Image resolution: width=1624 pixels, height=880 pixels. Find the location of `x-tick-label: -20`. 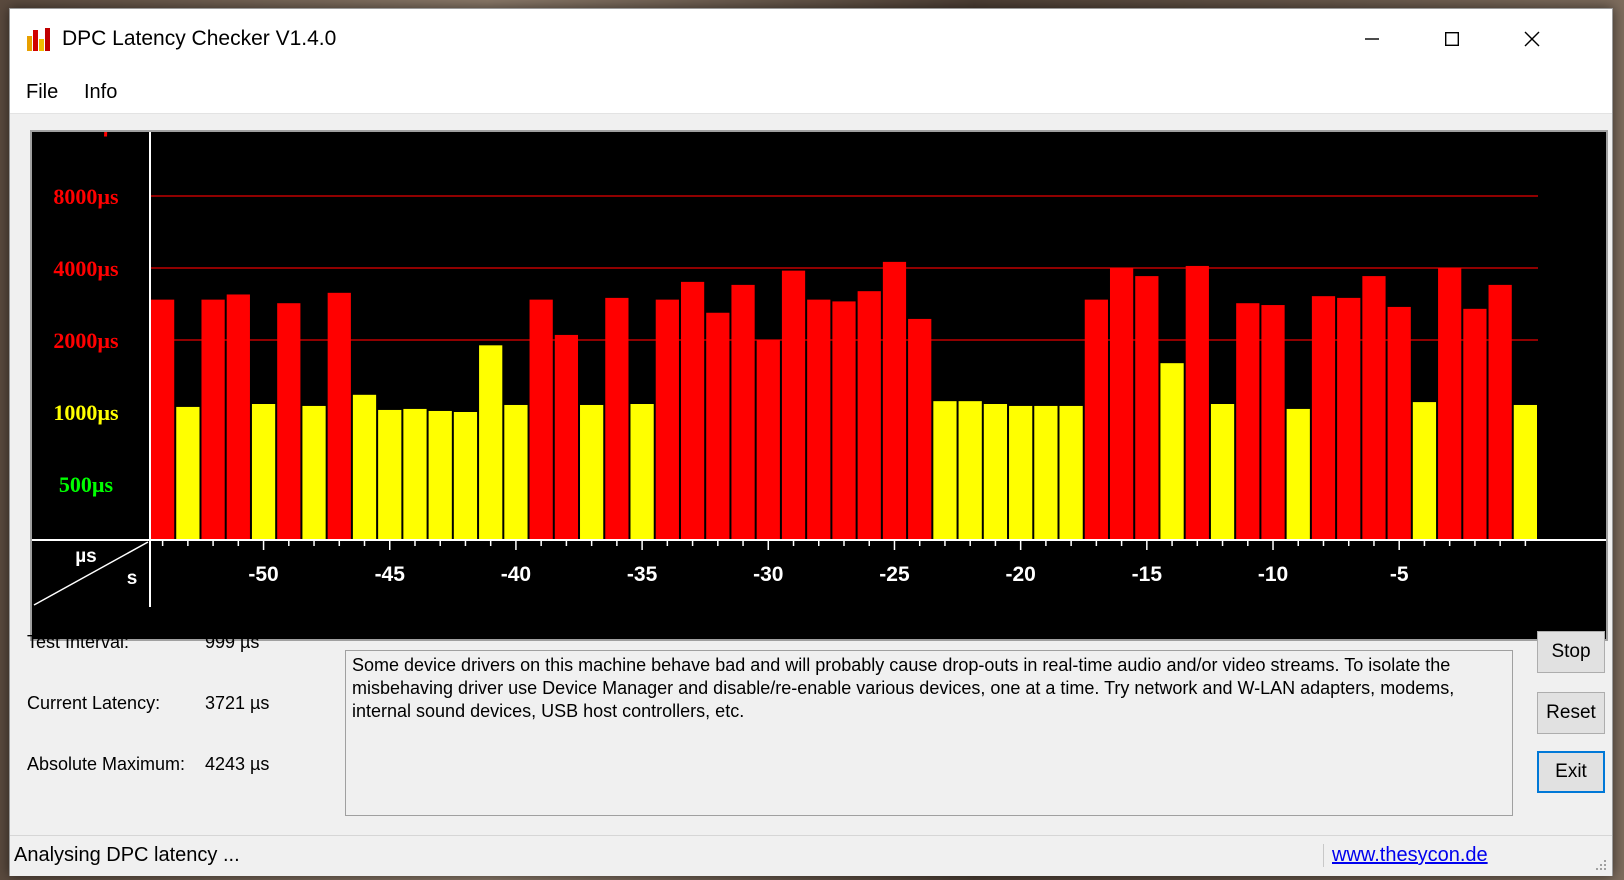

x-tick-label: -20 is located at coordinates (1020, 574).